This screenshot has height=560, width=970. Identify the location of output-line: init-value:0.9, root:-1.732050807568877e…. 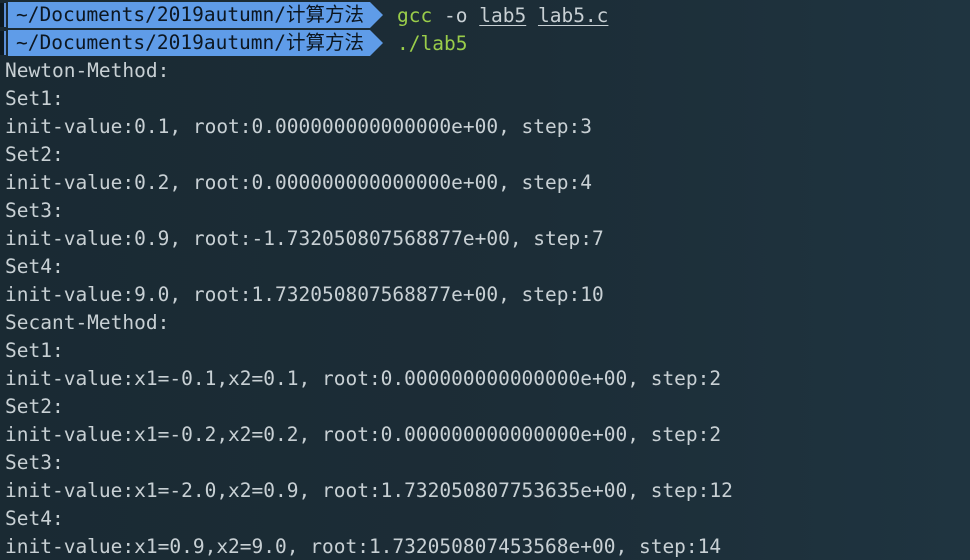
(304, 238).